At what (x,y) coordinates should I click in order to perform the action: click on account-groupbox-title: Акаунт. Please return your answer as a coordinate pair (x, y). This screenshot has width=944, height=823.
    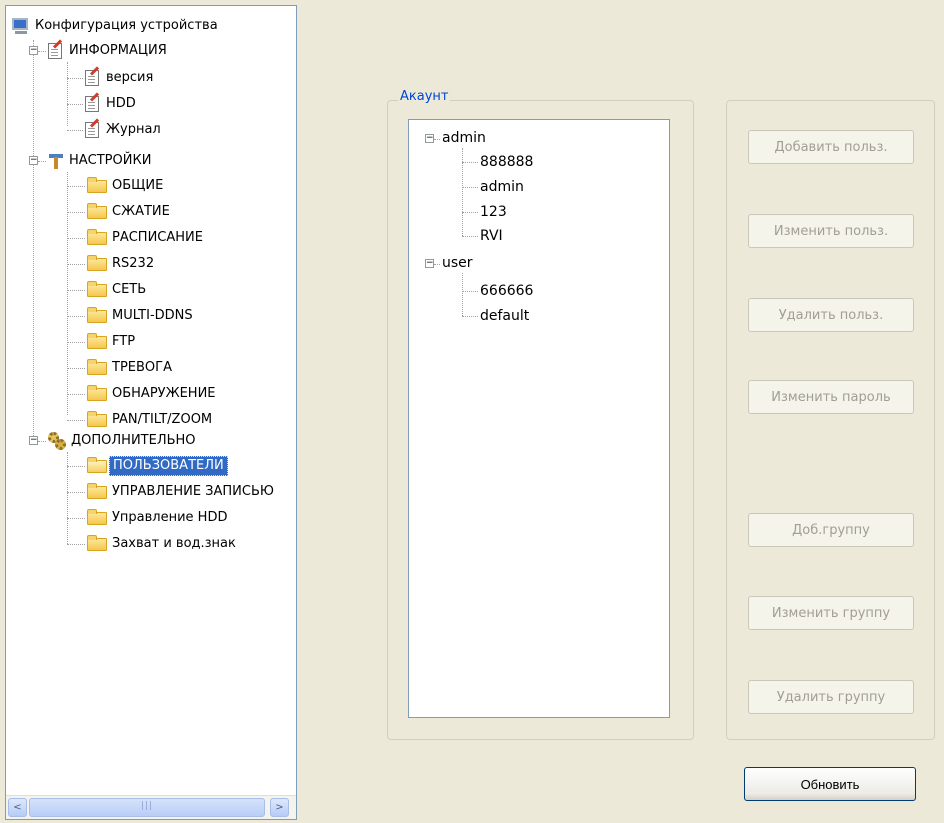
    Looking at the image, I should click on (424, 97).